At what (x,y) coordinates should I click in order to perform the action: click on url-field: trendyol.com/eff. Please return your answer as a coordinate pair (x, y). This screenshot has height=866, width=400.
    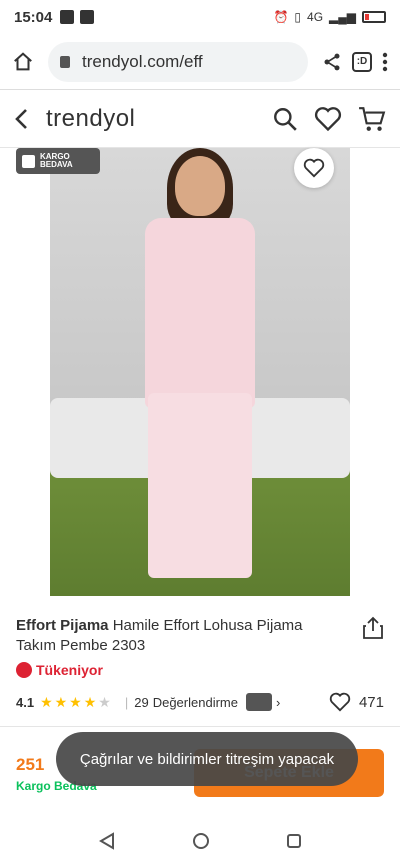
    Looking at the image, I should click on (178, 61).